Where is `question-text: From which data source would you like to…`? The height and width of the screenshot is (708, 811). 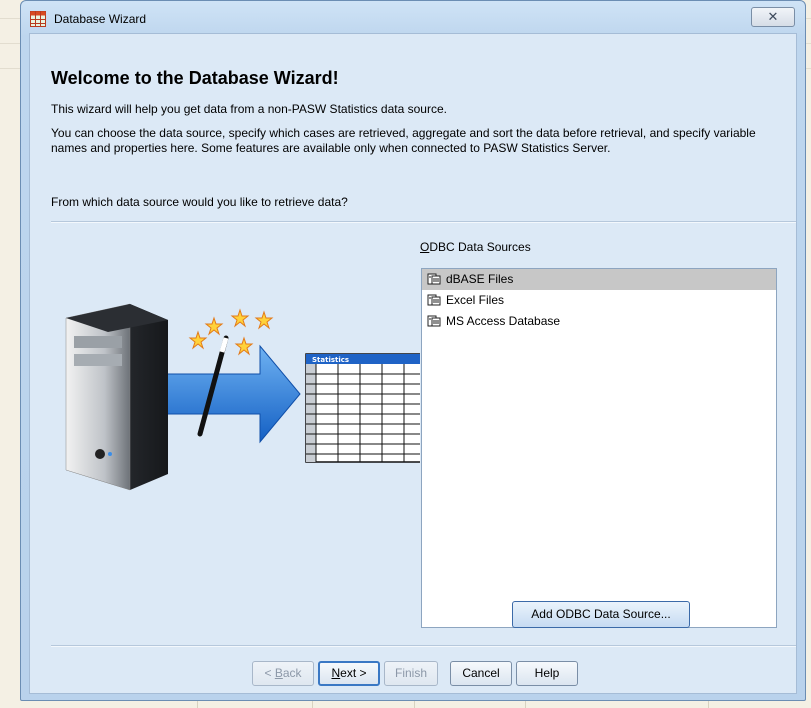 question-text: From which data source would you like to… is located at coordinates (199, 202).